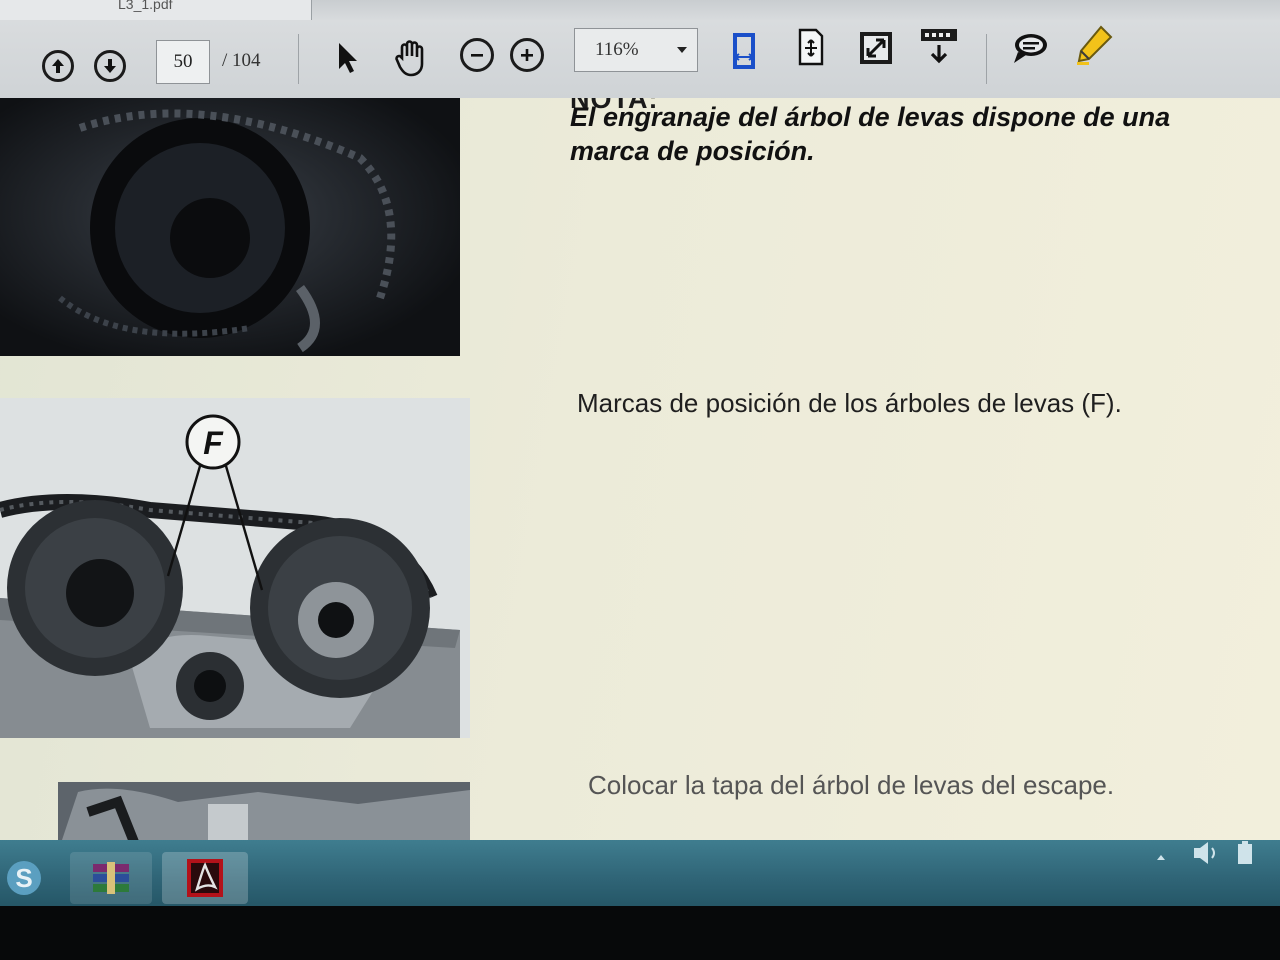 Image resolution: width=1280 pixels, height=960 pixels. I want to click on prev-page-button, so click(58, 66).